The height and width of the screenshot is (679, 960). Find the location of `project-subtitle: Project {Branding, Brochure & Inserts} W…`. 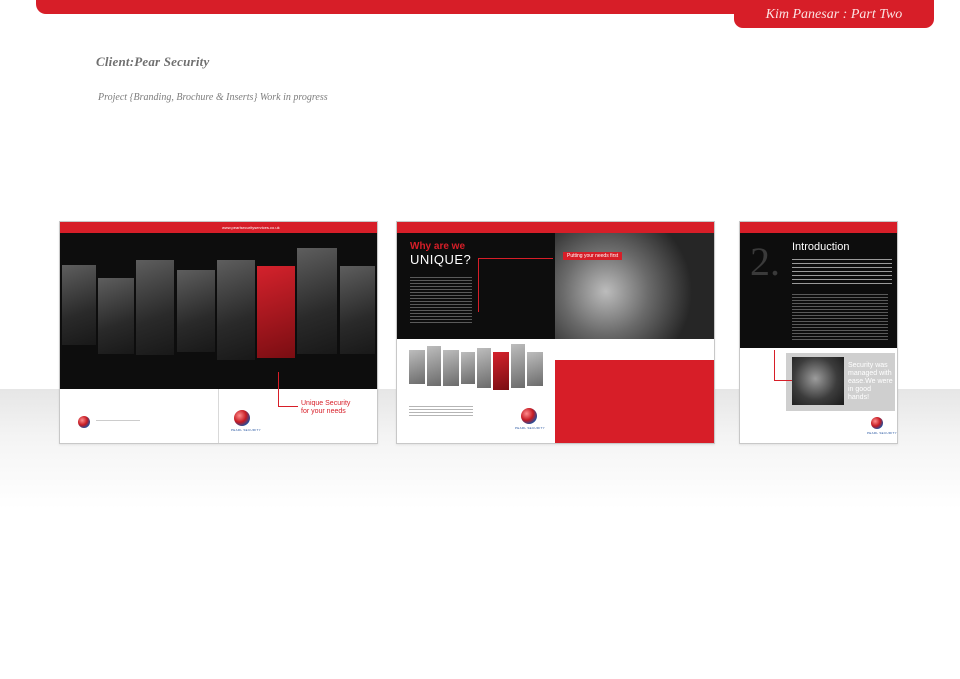

project-subtitle: Project {Branding, Brochure & Inserts} W… is located at coordinates (213, 97).